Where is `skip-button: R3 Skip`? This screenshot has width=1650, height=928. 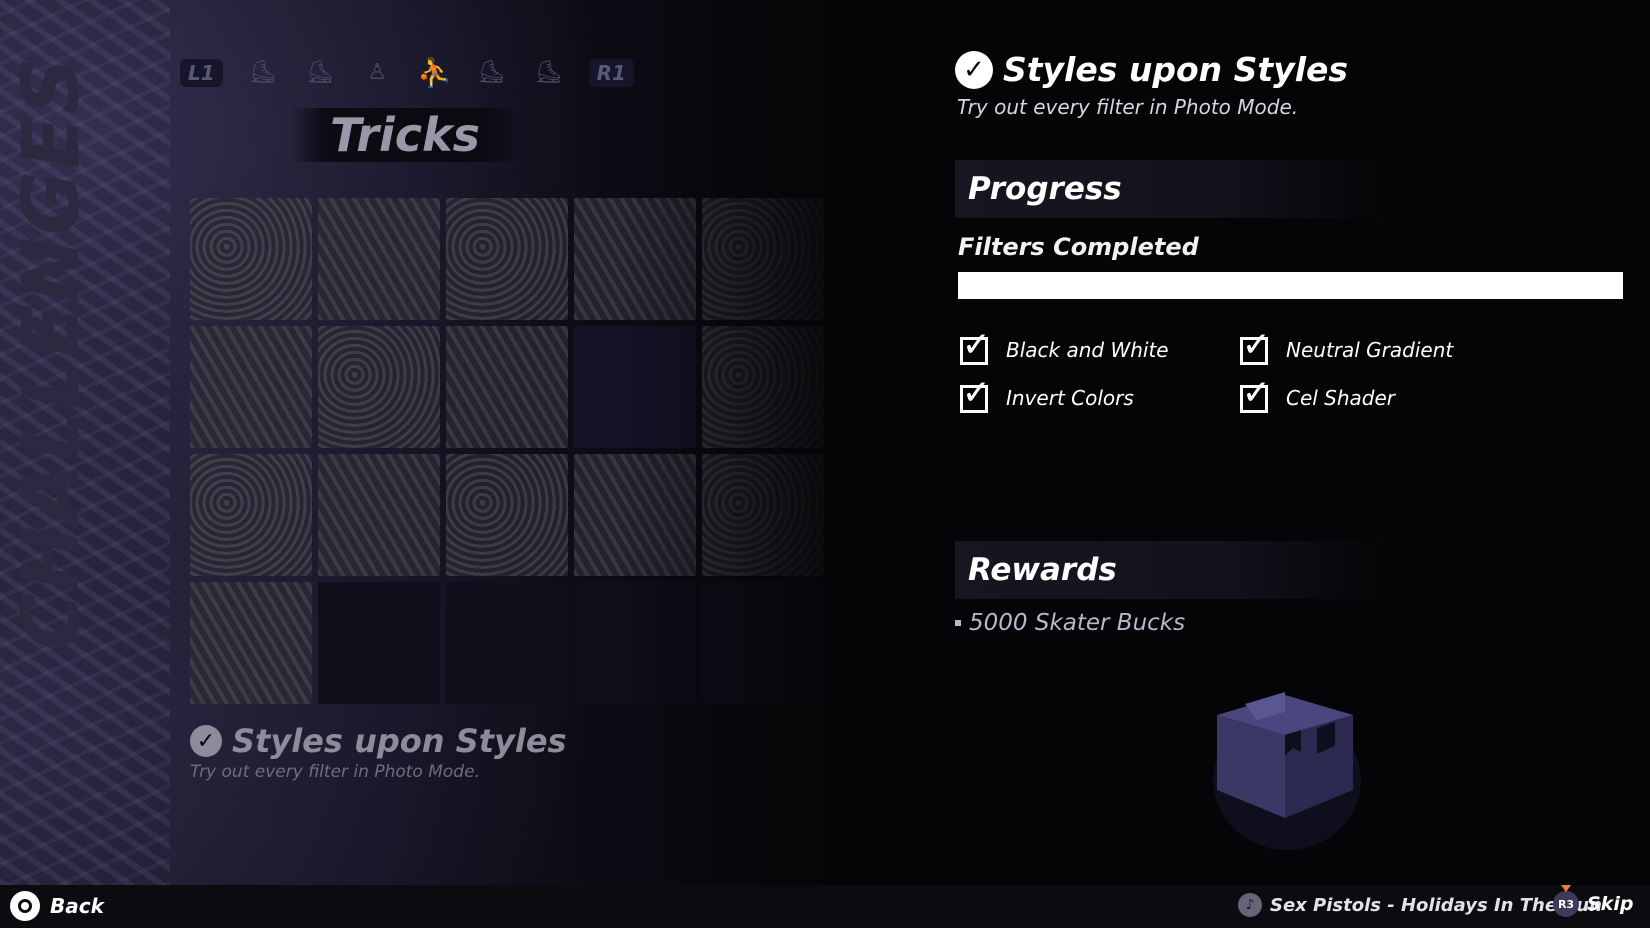
skip-button: R3 Skip is located at coordinates (1593, 901).